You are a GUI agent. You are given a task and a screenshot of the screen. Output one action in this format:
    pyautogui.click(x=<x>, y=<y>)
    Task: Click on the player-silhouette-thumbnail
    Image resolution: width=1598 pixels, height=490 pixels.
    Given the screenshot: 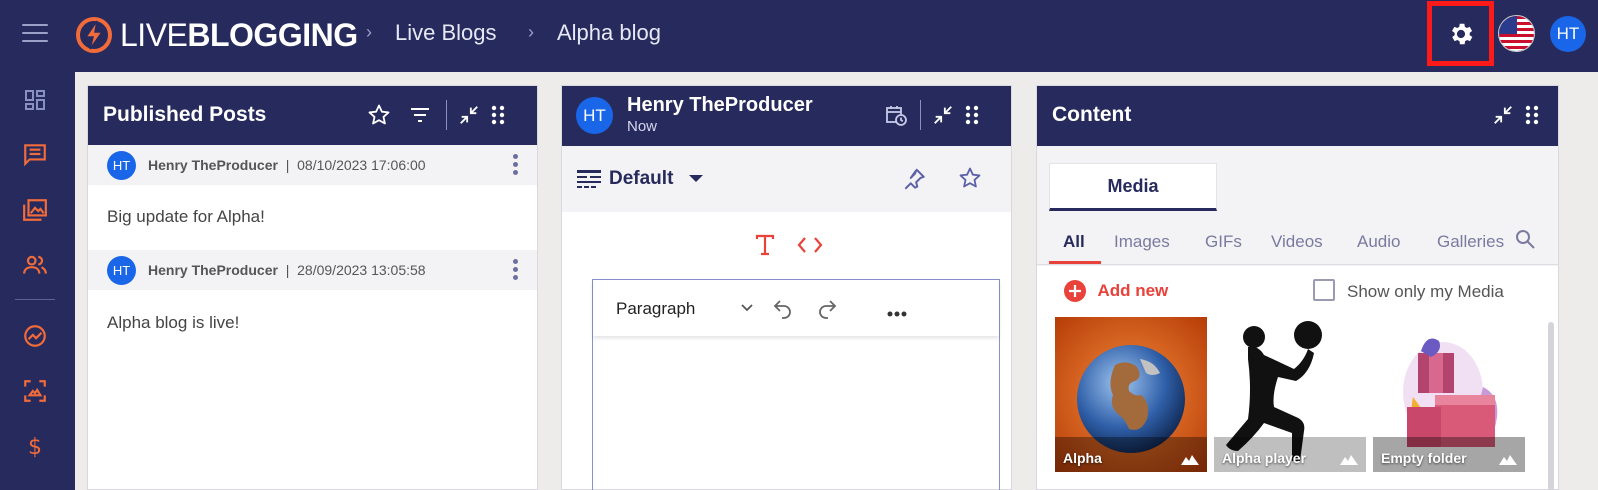 What is the action you would take?
    pyautogui.click(x=1290, y=394)
    